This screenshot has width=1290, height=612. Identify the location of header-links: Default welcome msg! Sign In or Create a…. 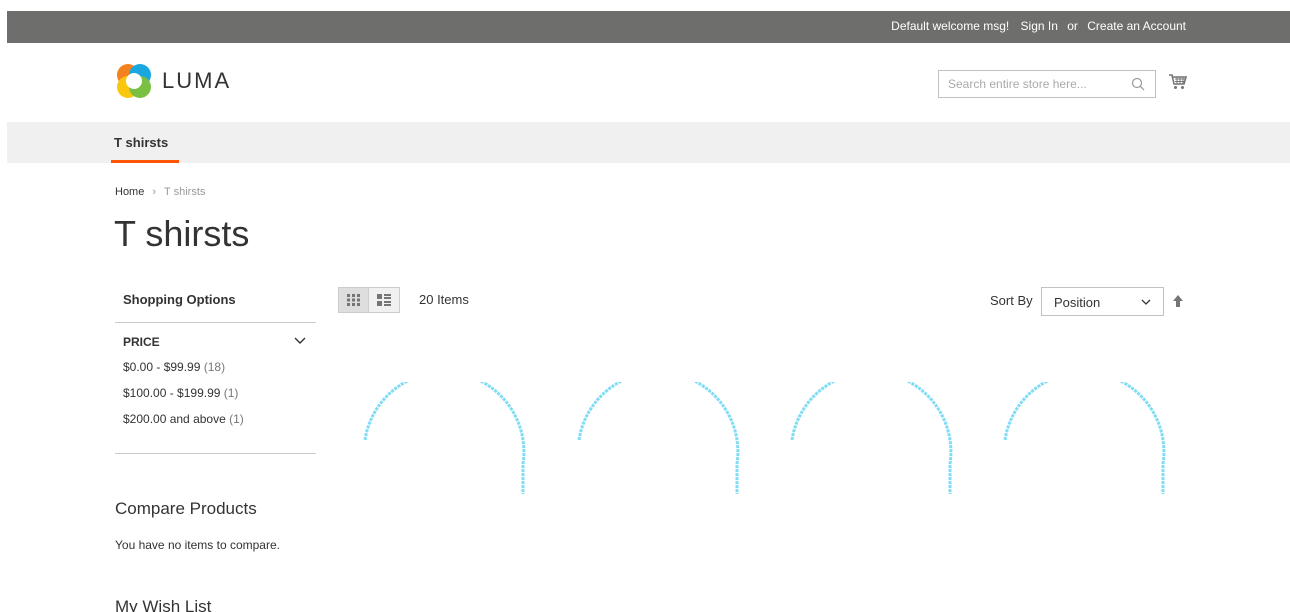
(1038, 26).